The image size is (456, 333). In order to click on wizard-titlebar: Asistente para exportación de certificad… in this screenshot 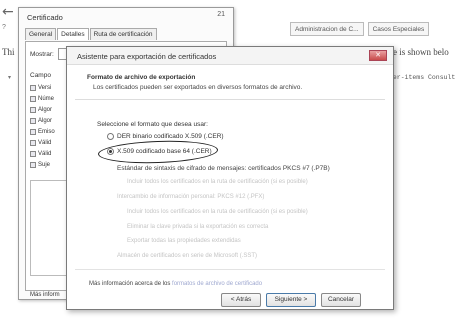, I will do `click(230, 56)`.